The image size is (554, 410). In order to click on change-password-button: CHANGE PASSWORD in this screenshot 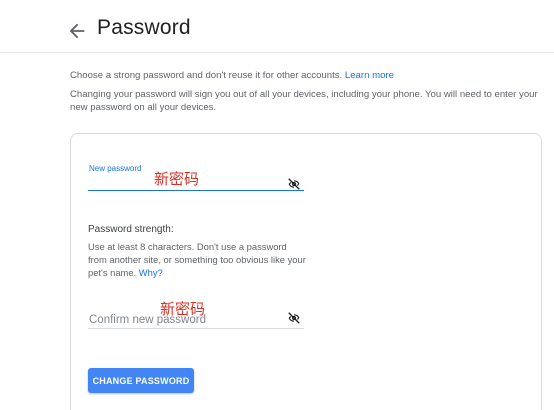, I will do `click(141, 380)`.